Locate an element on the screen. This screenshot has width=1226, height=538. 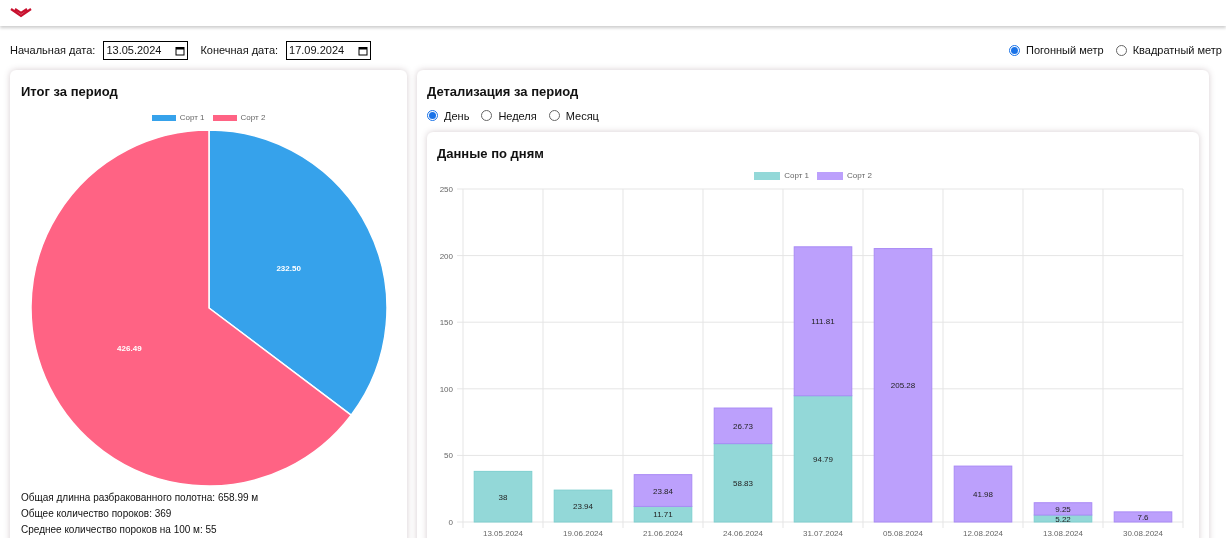
radio-option: Неделя is located at coordinates (509, 115).